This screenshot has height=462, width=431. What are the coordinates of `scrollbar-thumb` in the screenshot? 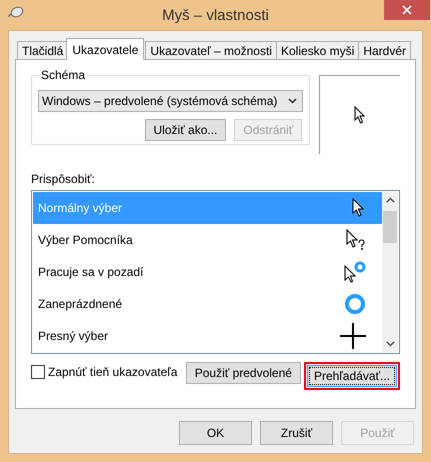 It's located at (390, 227).